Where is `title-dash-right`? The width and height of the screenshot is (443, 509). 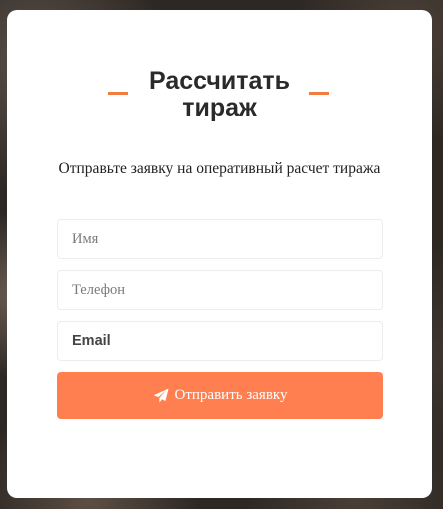
title-dash-right is located at coordinates (319, 93).